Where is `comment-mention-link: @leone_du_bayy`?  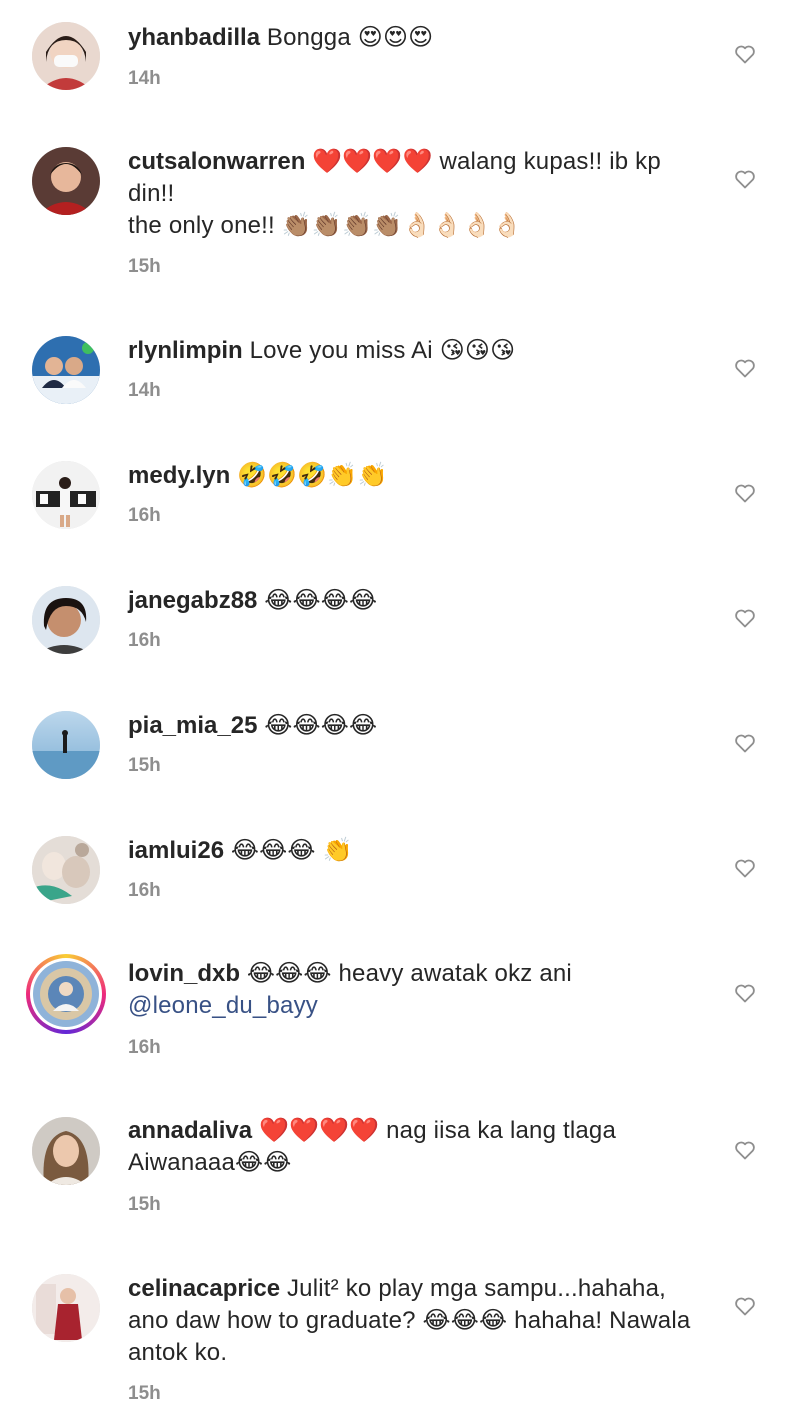
comment-mention-link: @leone_du_bayy is located at coordinates (223, 1005).